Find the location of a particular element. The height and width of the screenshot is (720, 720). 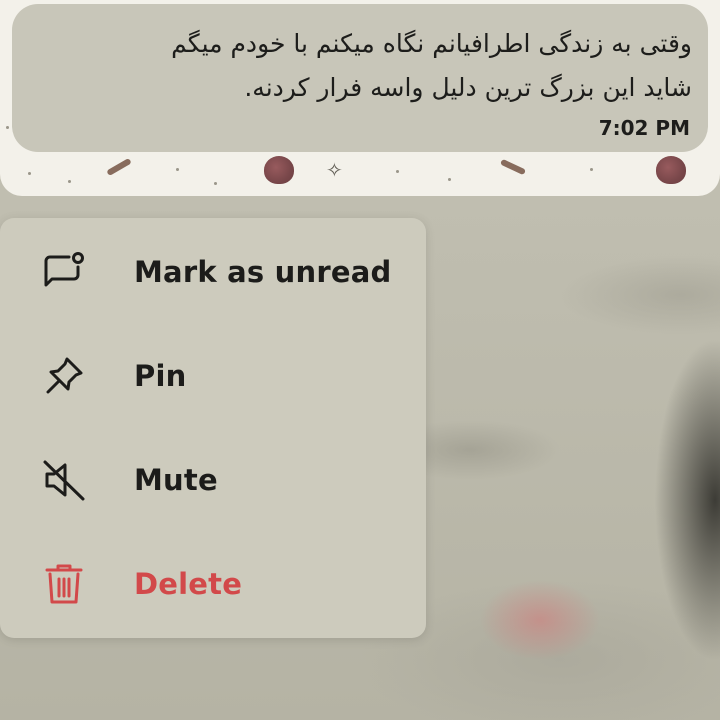

mark-as-unread-menu-item: Mark as unread is located at coordinates (213, 272).